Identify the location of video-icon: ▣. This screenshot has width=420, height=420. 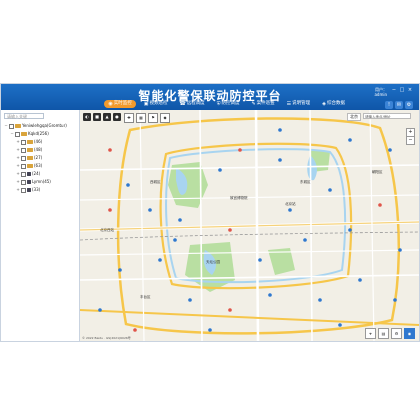
(146, 104).